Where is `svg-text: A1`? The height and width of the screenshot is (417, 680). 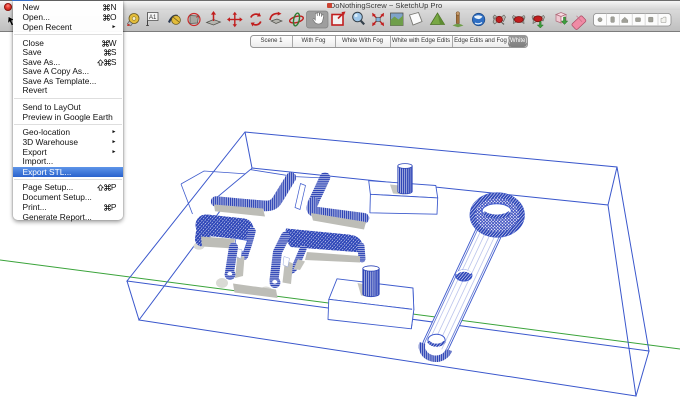
svg-text: A1 is located at coordinates (153, 18).